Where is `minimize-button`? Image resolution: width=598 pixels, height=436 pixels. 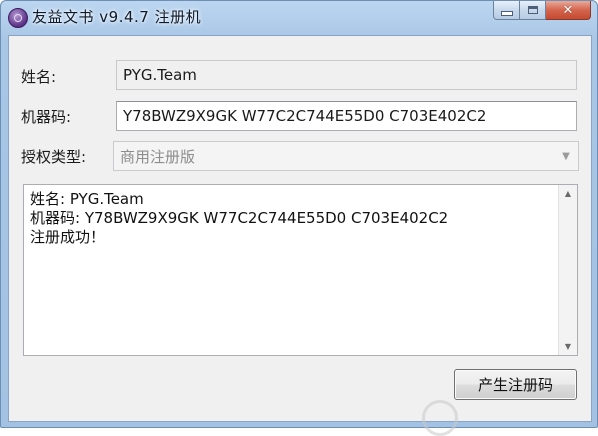
minimize-button is located at coordinates (506, 10).